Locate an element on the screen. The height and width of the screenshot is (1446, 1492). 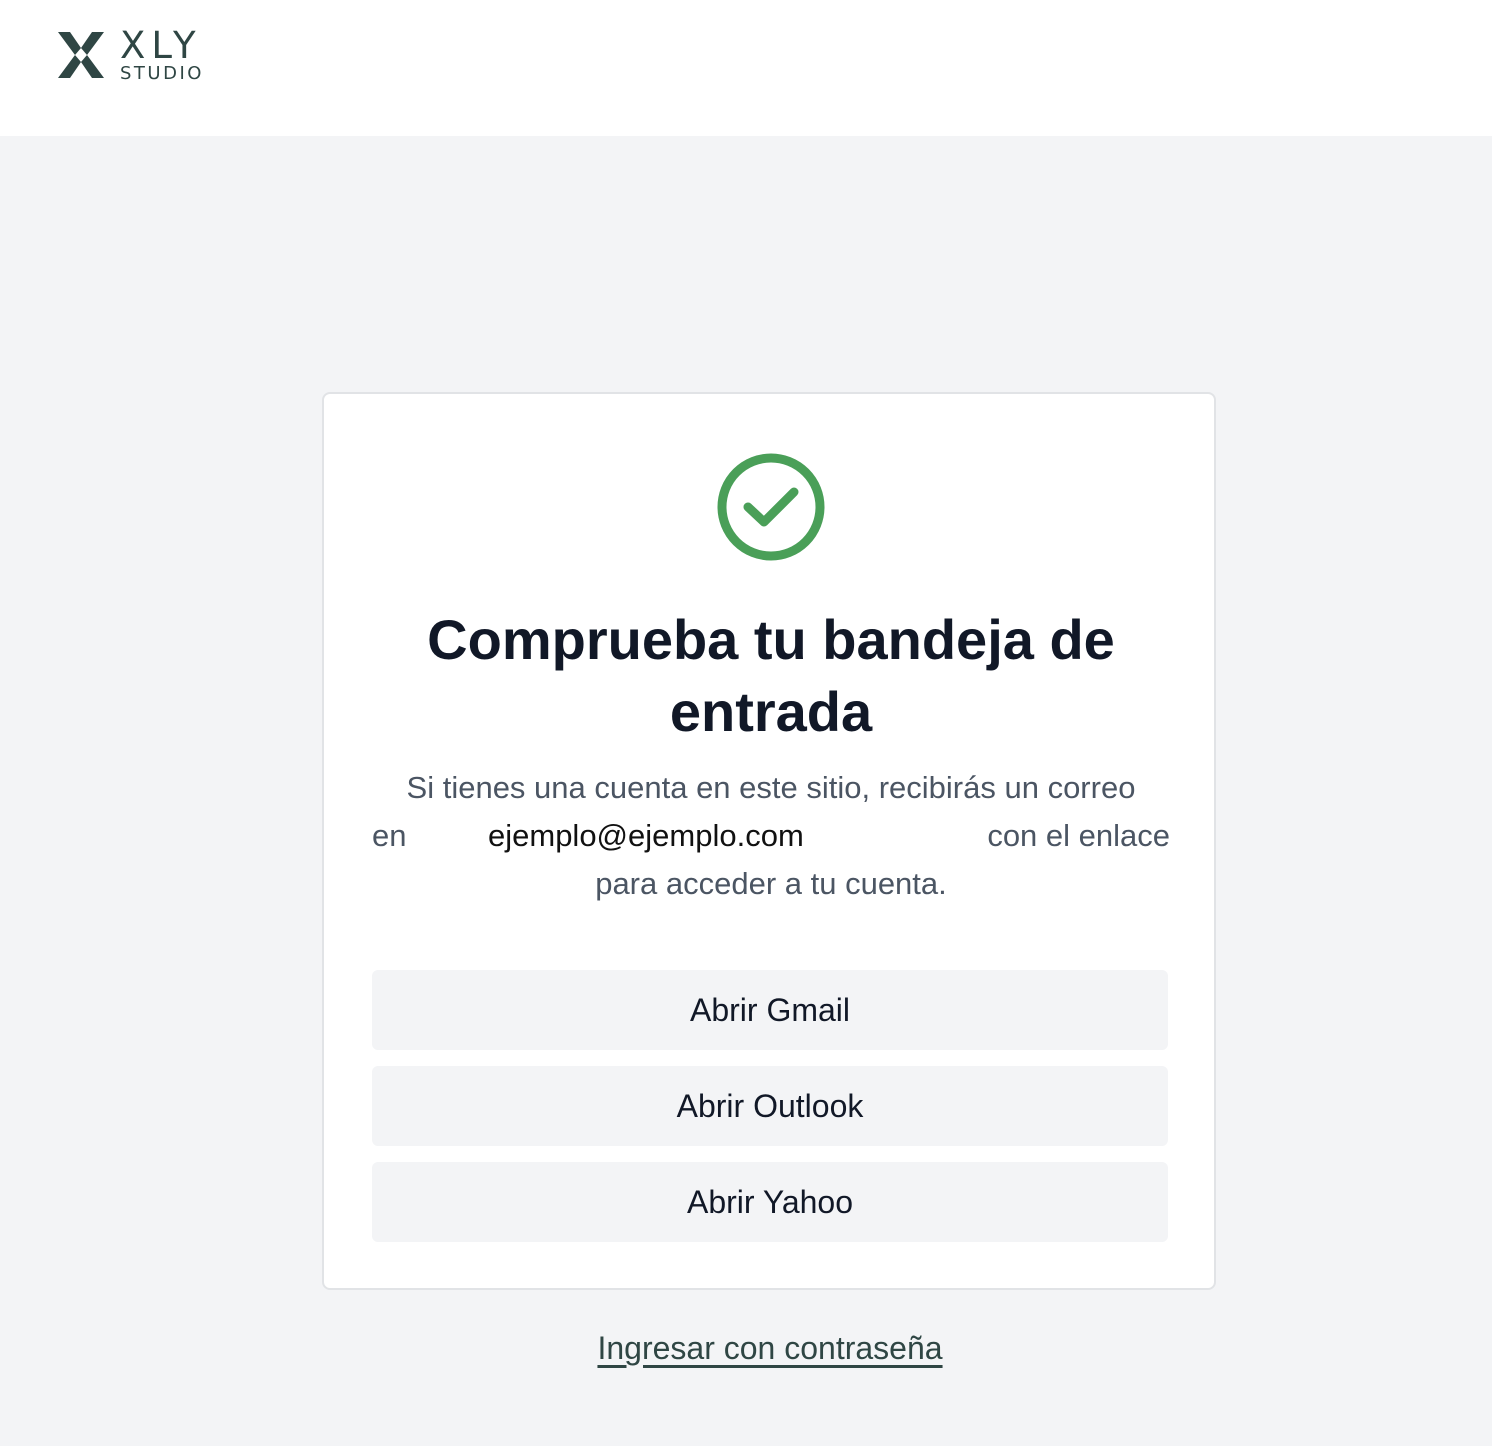
check-circle-icon is located at coordinates (771, 507).